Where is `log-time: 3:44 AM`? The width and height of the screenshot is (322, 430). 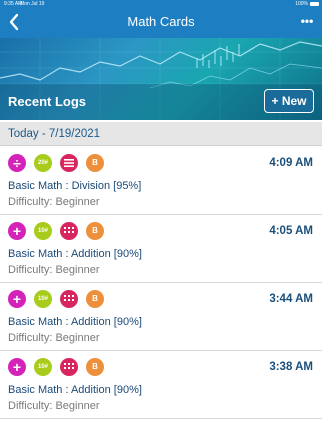 log-time: 3:44 AM is located at coordinates (291, 299).